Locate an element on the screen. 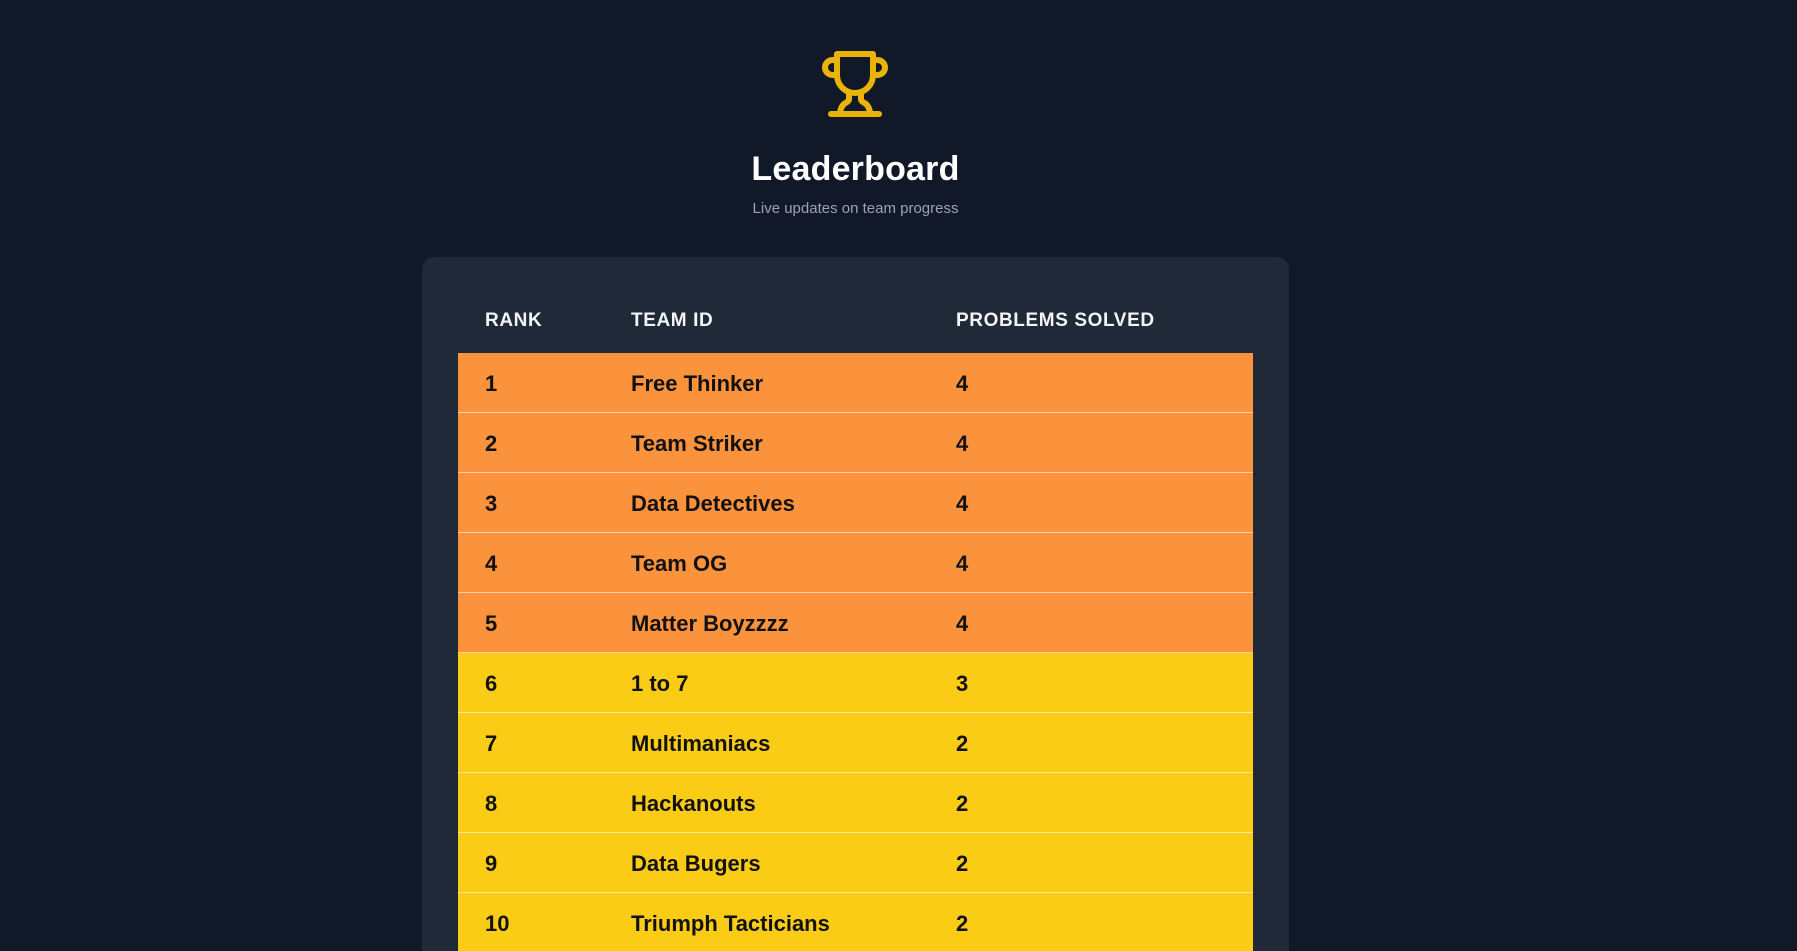 This screenshot has height=951, width=1797. rank-cell: 10 is located at coordinates (497, 923).